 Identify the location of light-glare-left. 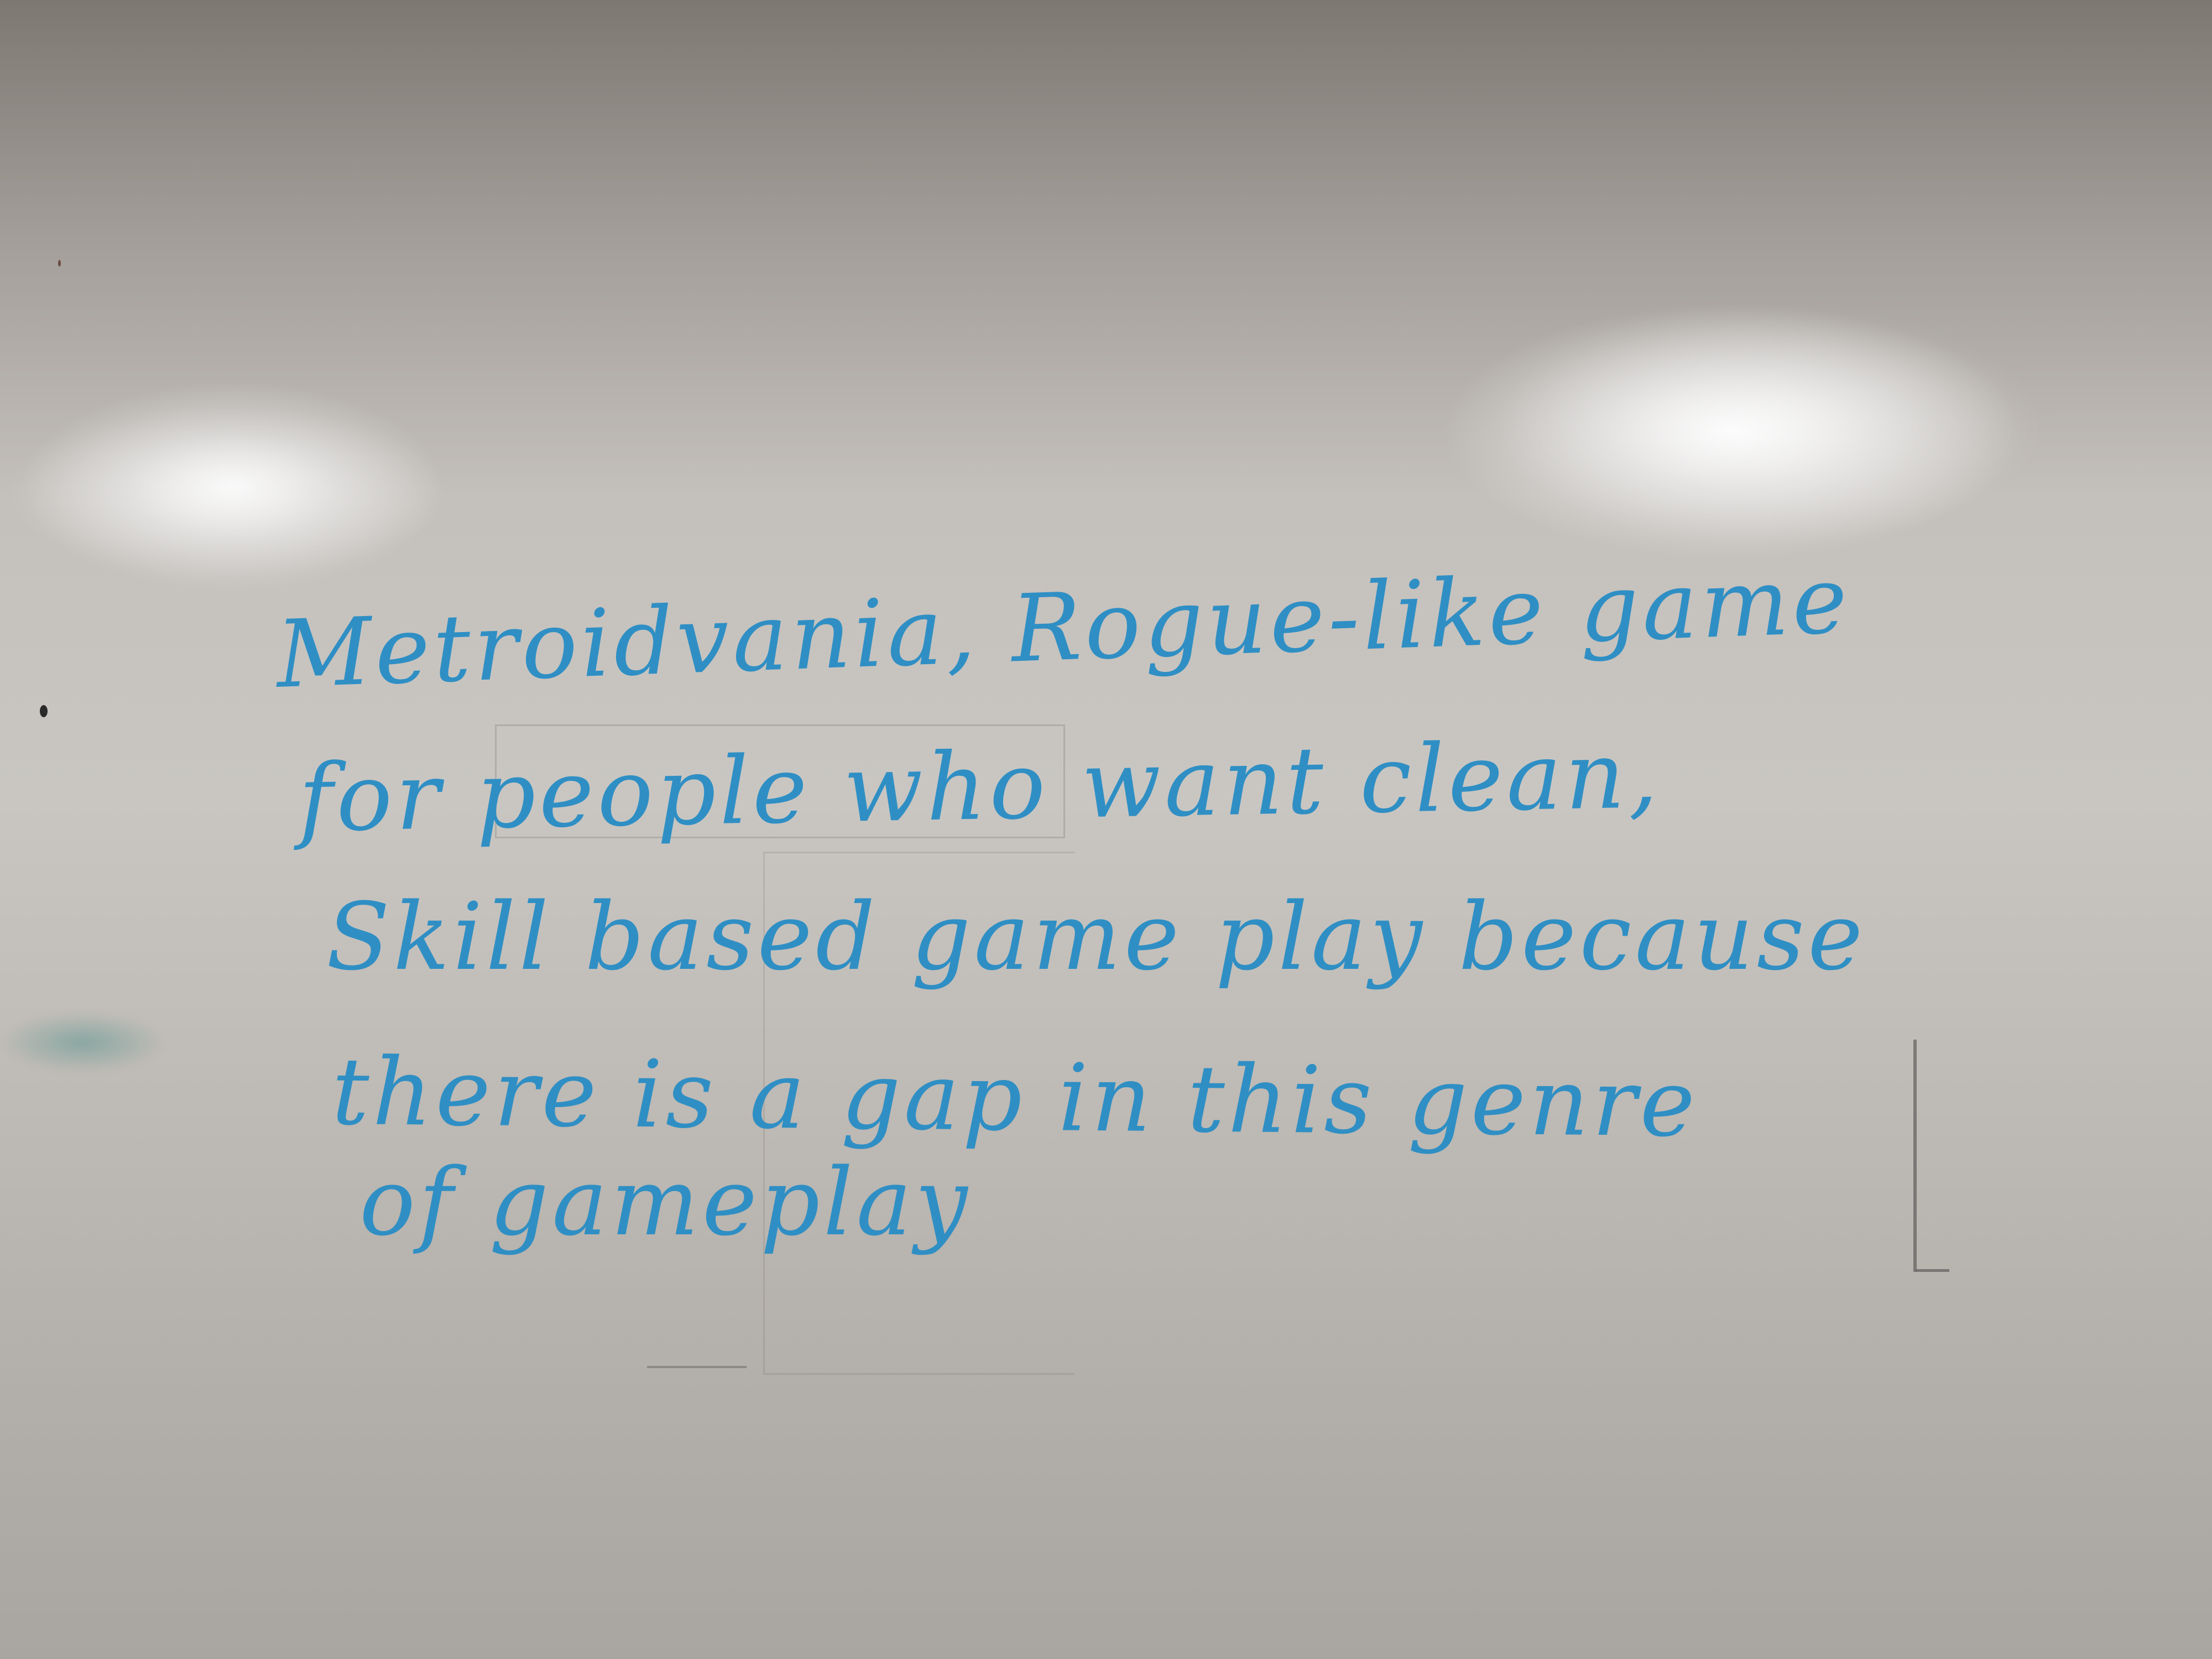
(227, 492).